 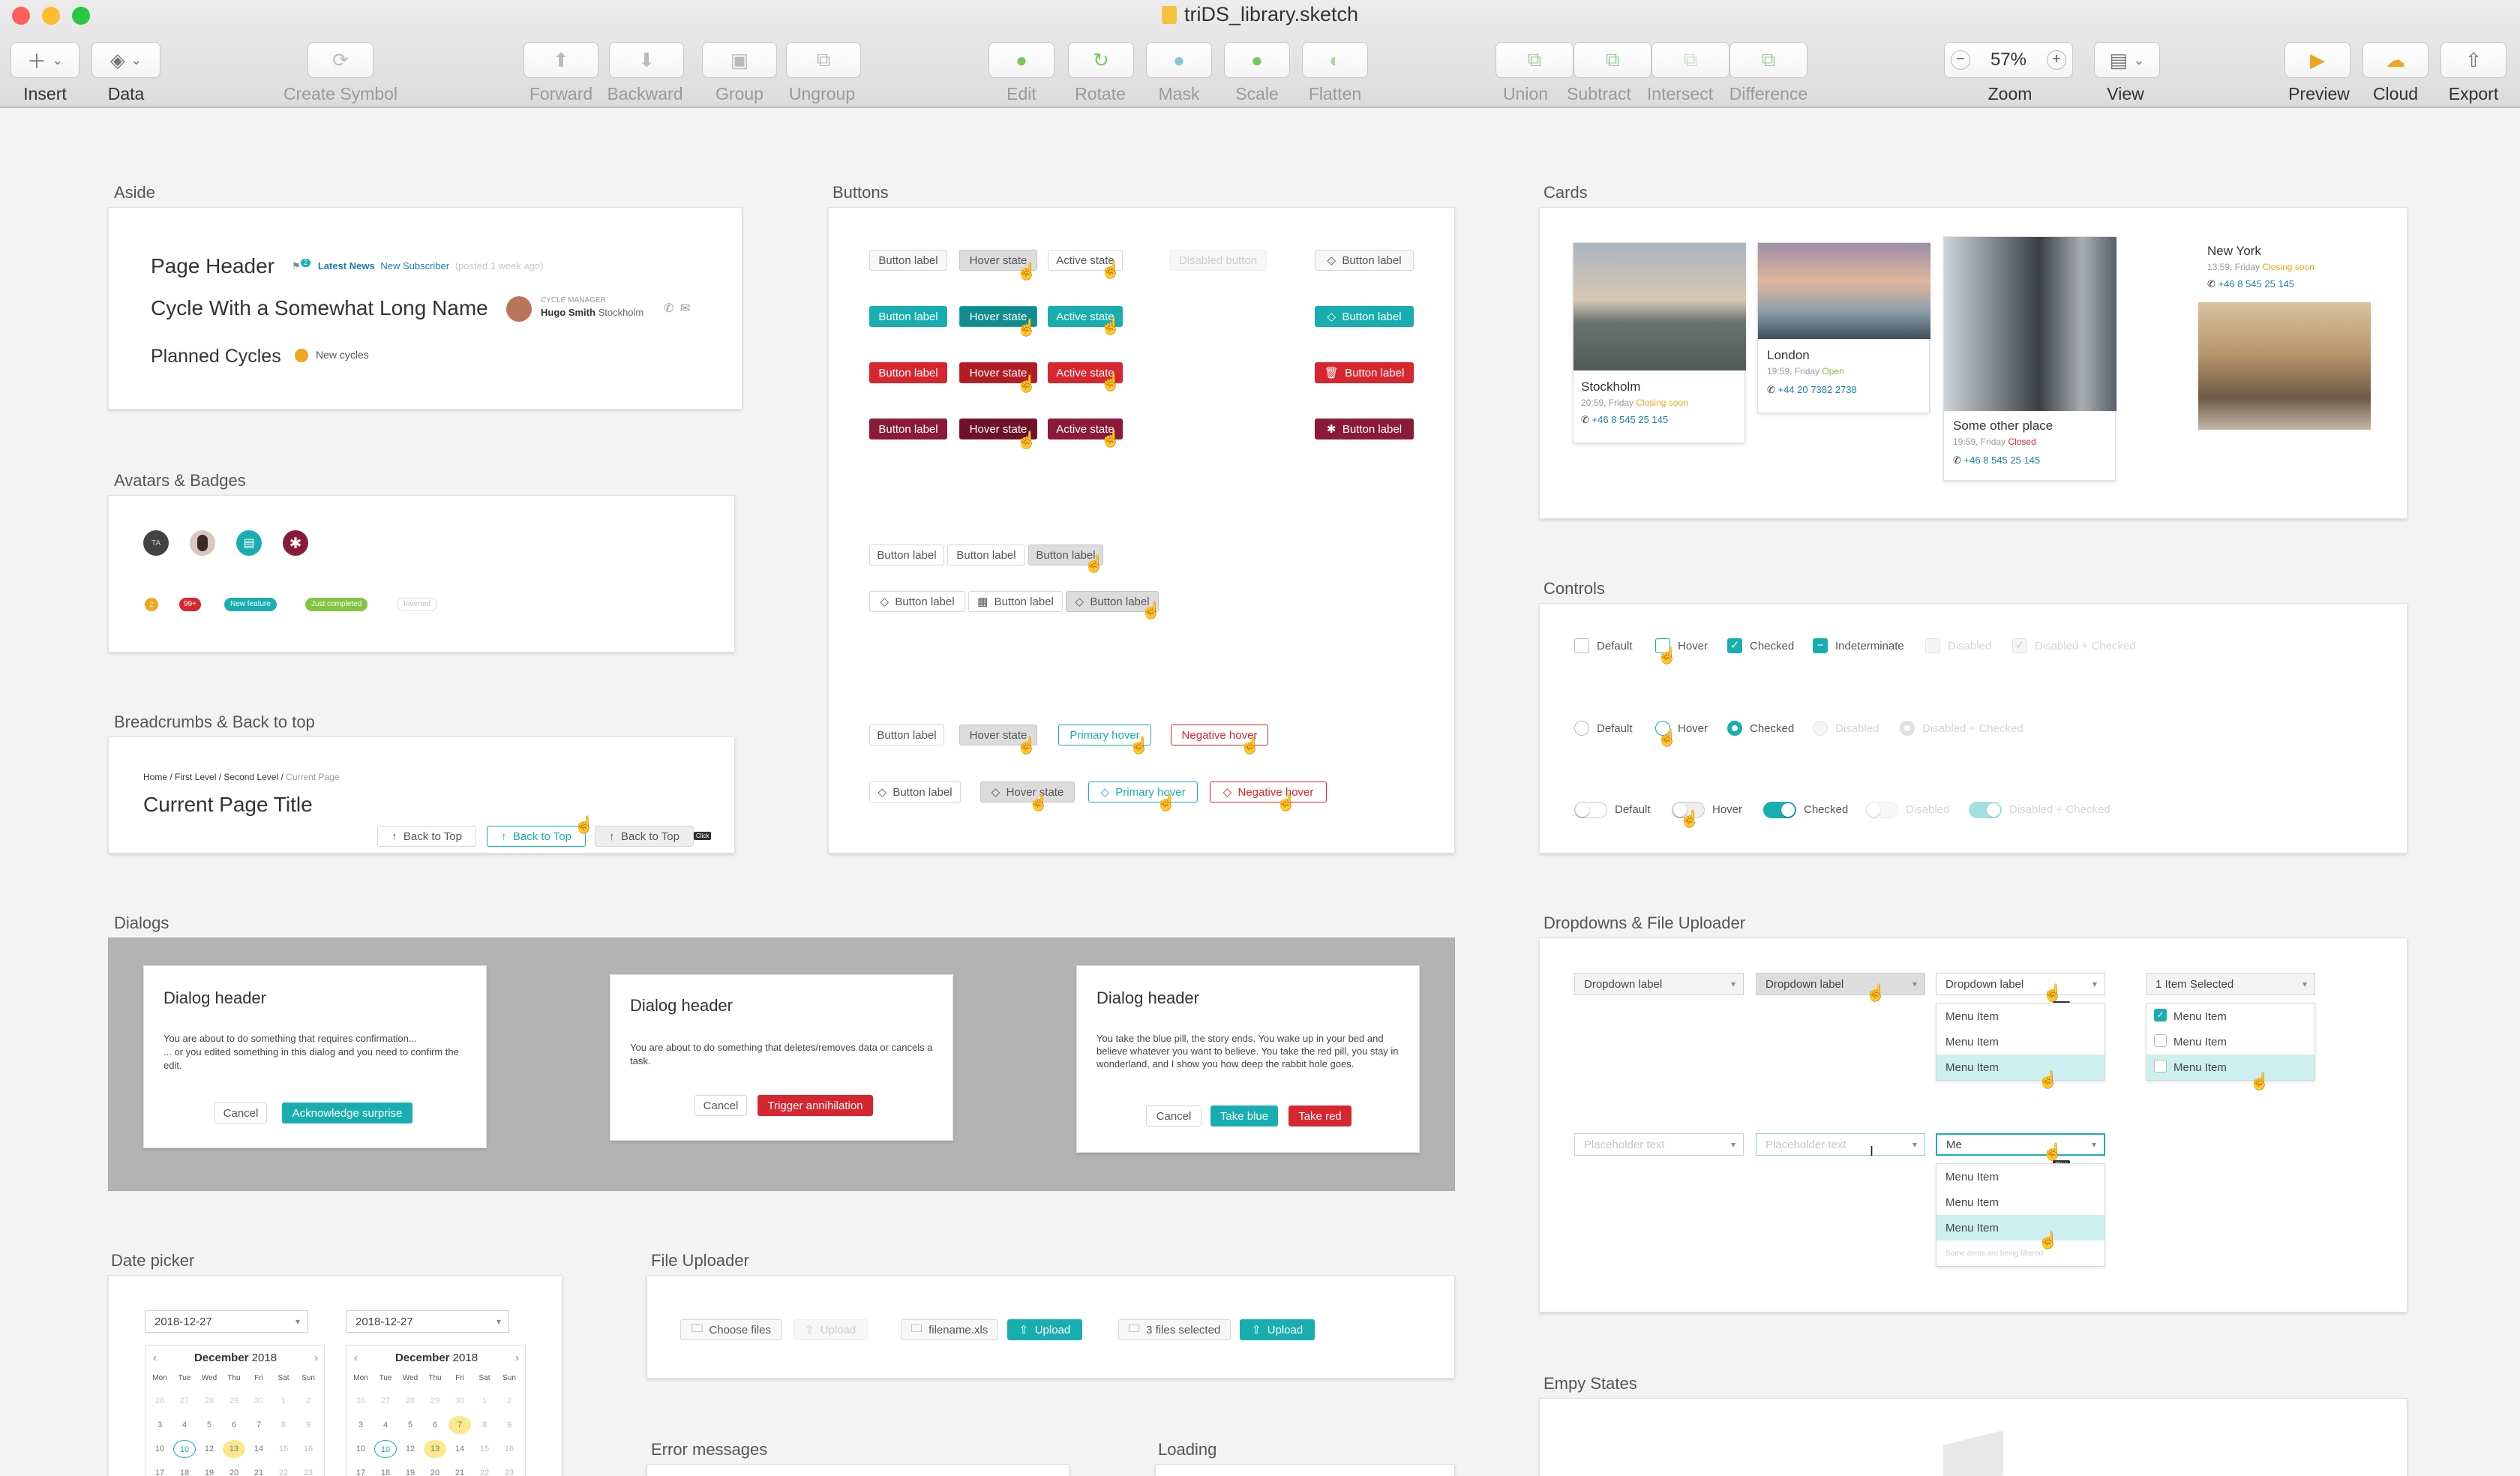 I want to click on dropdown-open: Dropdown label, so click(x=2020, y=984).